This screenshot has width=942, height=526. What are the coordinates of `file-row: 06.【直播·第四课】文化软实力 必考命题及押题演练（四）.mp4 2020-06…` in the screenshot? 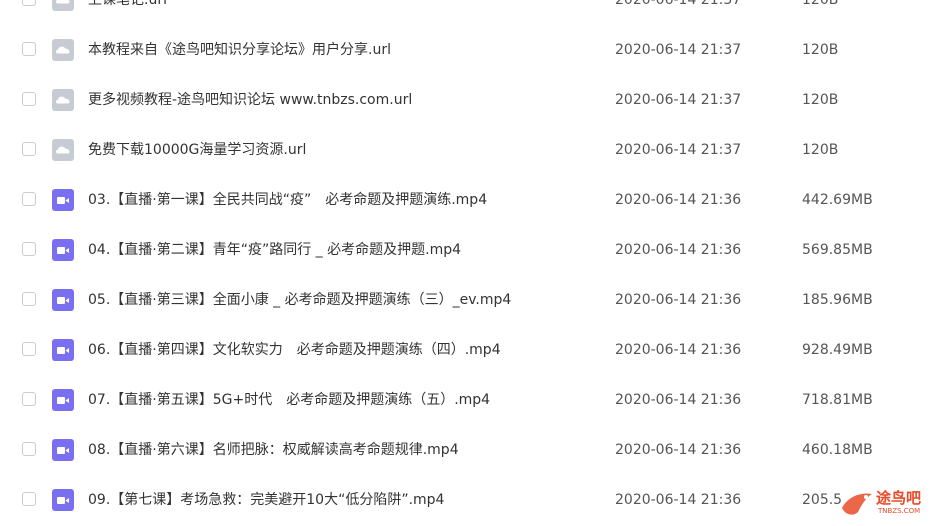 It's located at (471, 350).